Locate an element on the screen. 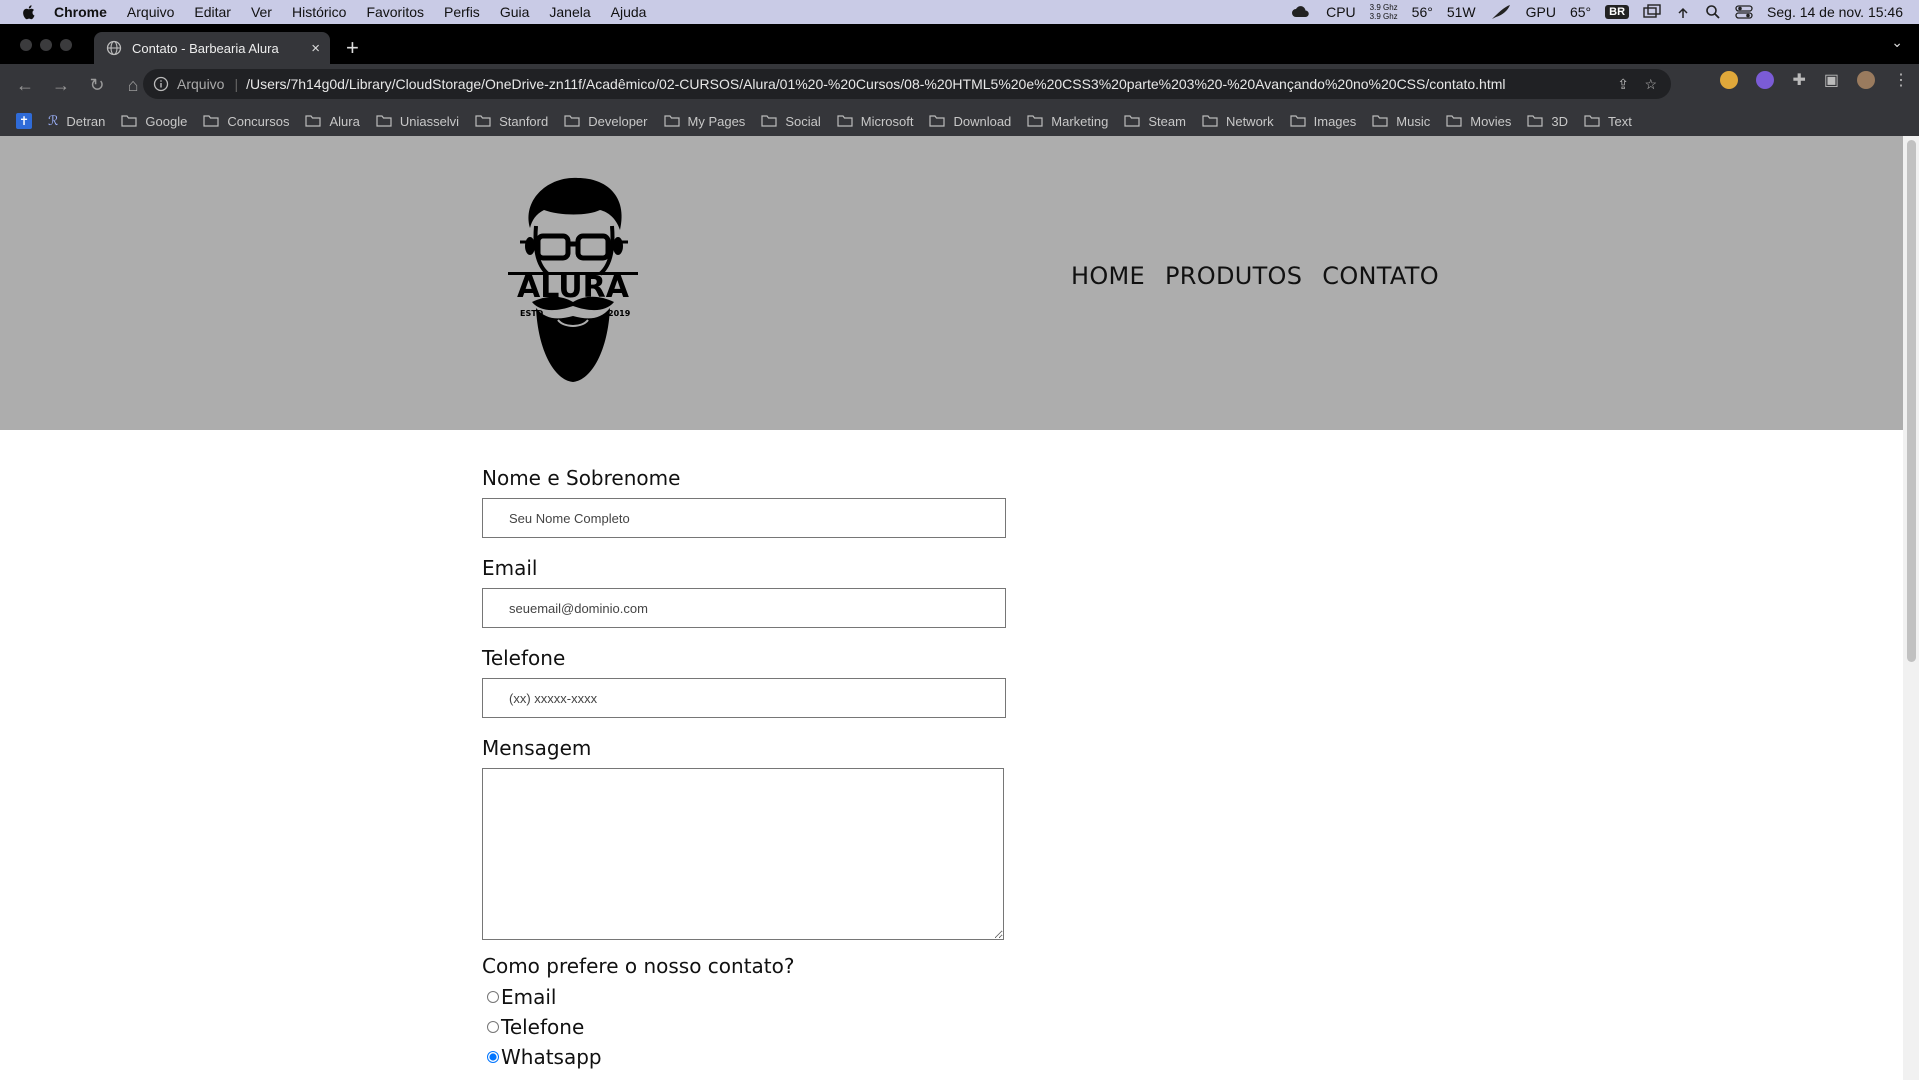 The height and width of the screenshot is (1080, 1919). email-label: Email is located at coordinates (510, 568).